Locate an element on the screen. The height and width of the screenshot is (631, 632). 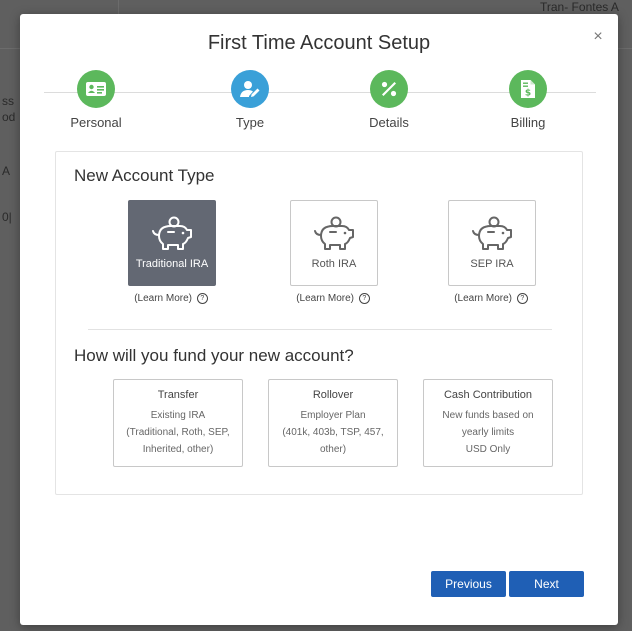
learn-more-link-sep-ira: (Learn More) ? is located at coordinates (491, 298).